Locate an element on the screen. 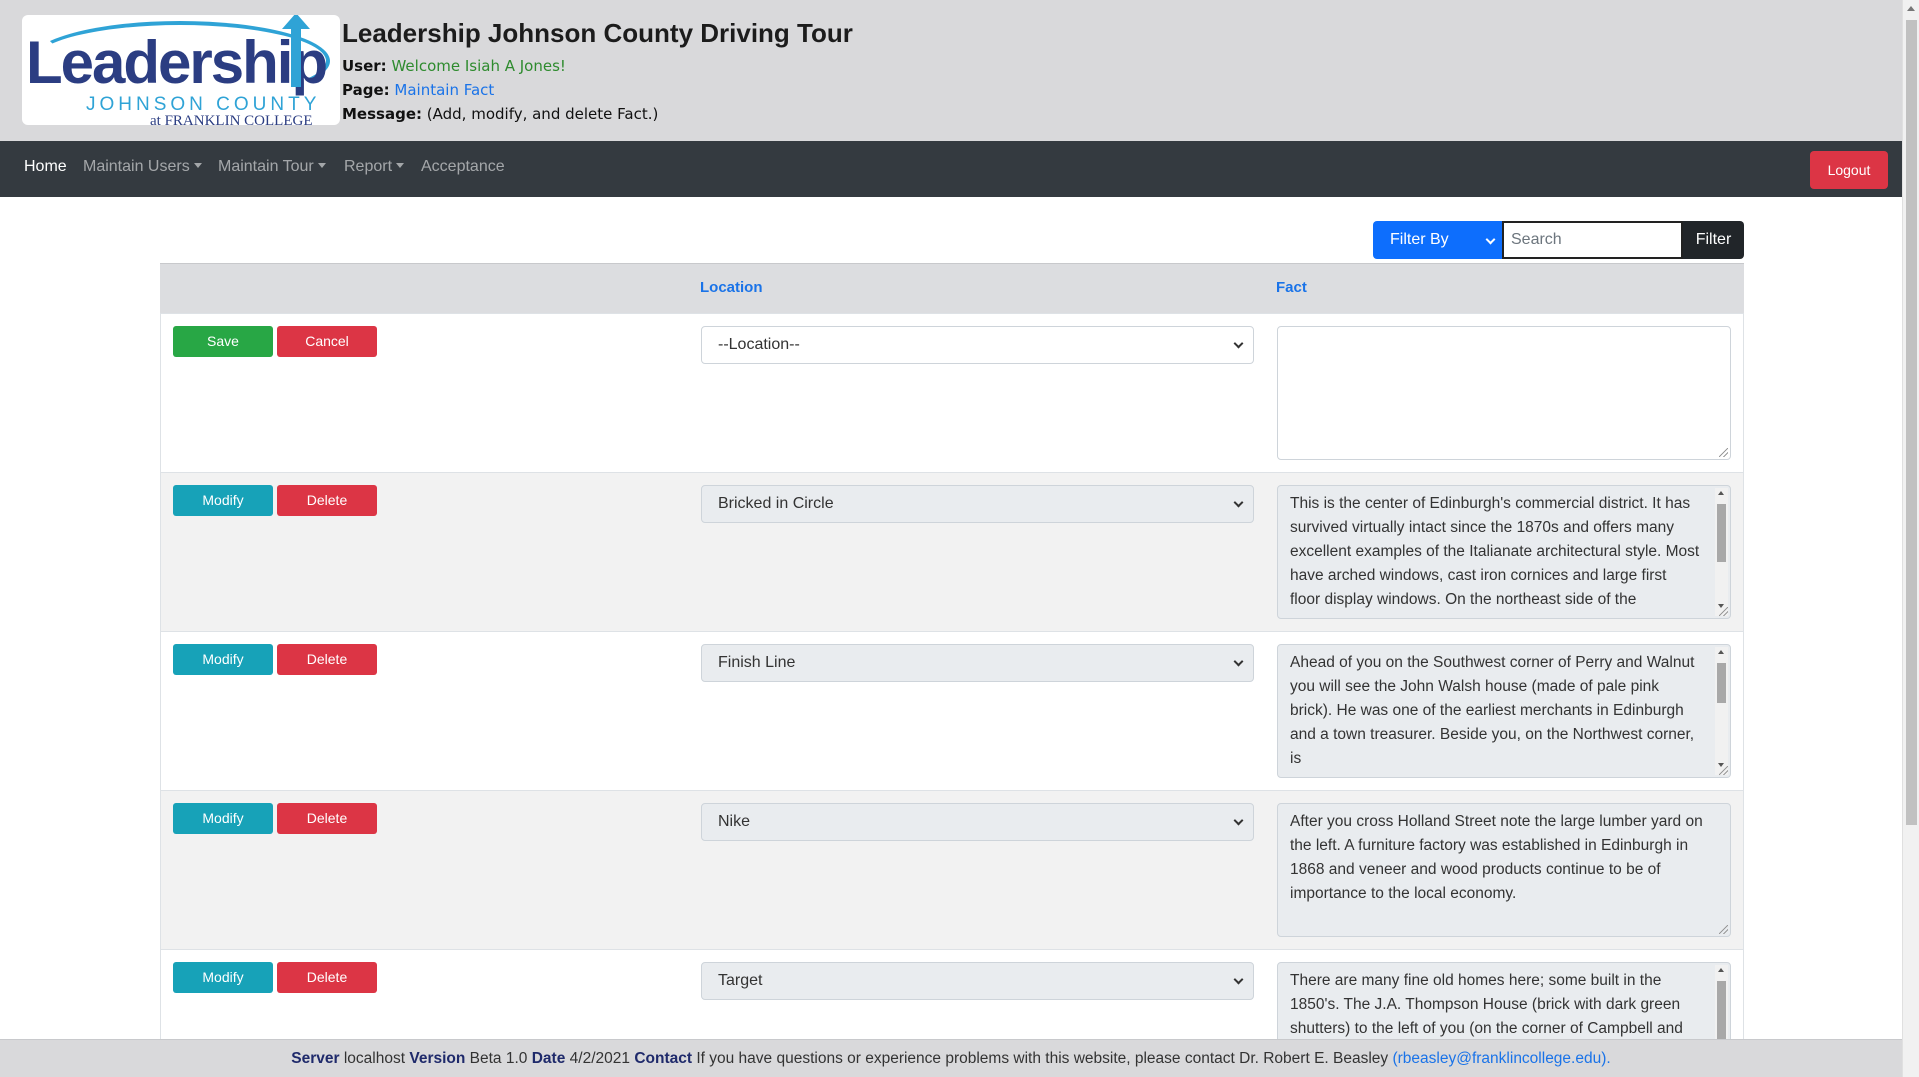  location-select: --Location-- is located at coordinates (977, 345).